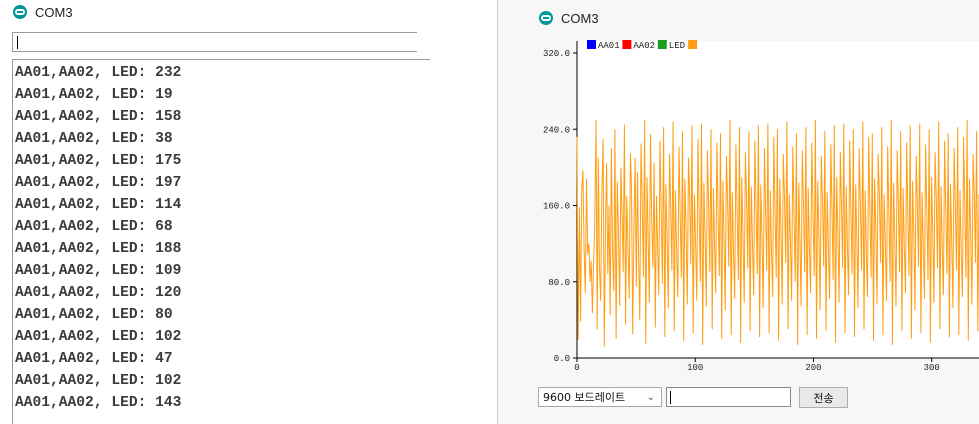  I want to click on legend-label: LED, so click(677, 46).